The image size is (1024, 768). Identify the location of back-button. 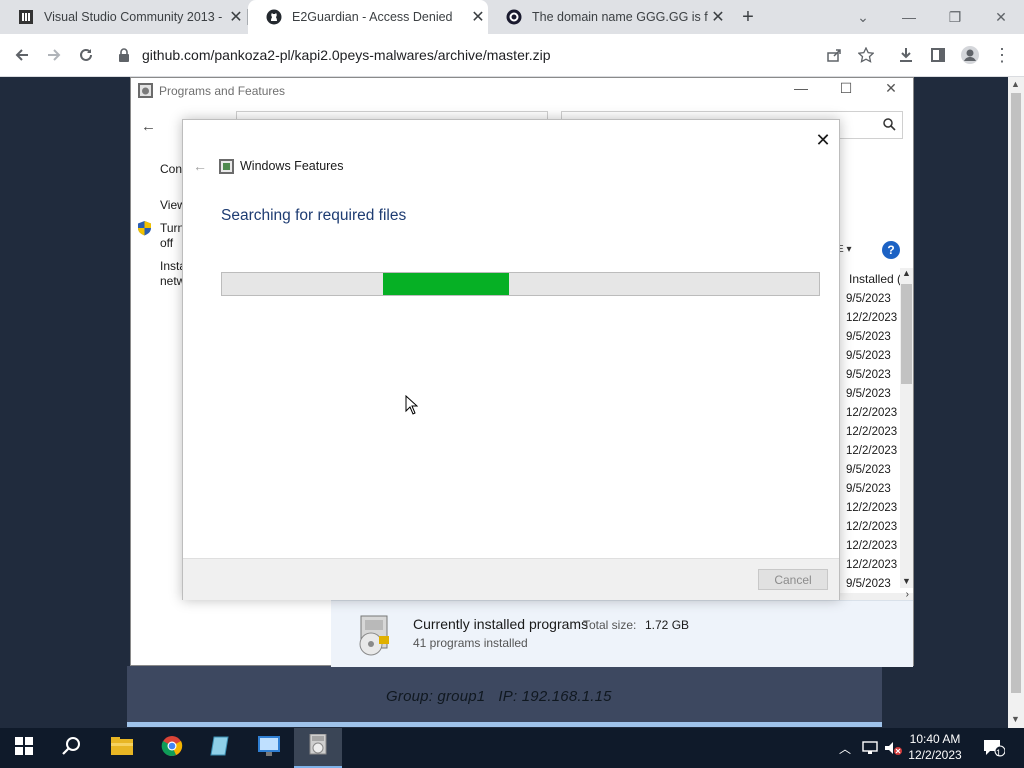
(22, 55).